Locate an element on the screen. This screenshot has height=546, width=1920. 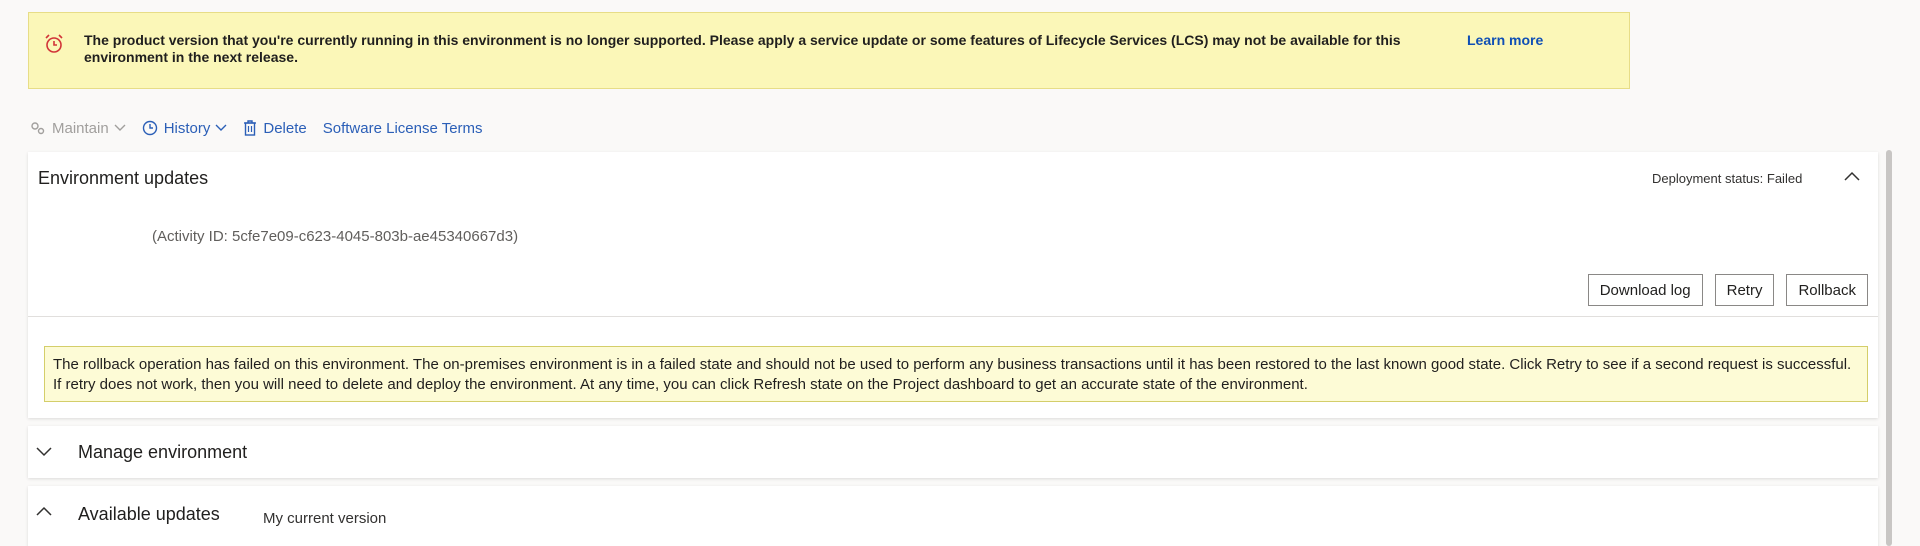
deployment-status: Deployment status: Failed is located at coordinates (1727, 178).